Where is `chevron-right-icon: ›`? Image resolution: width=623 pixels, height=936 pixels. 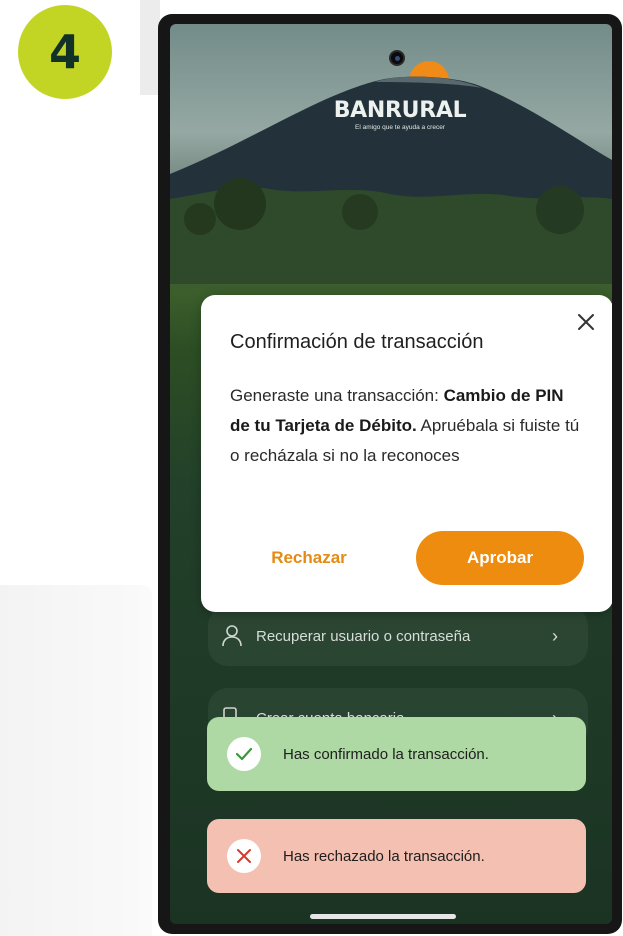 chevron-right-icon: › is located at coordinates (555, 635).